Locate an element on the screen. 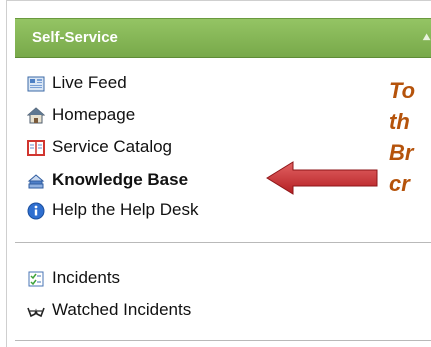 Image resolution: width=431 pixels, height=347 pixels. incidents-checklist-icon is located at coordinates (36, 279).